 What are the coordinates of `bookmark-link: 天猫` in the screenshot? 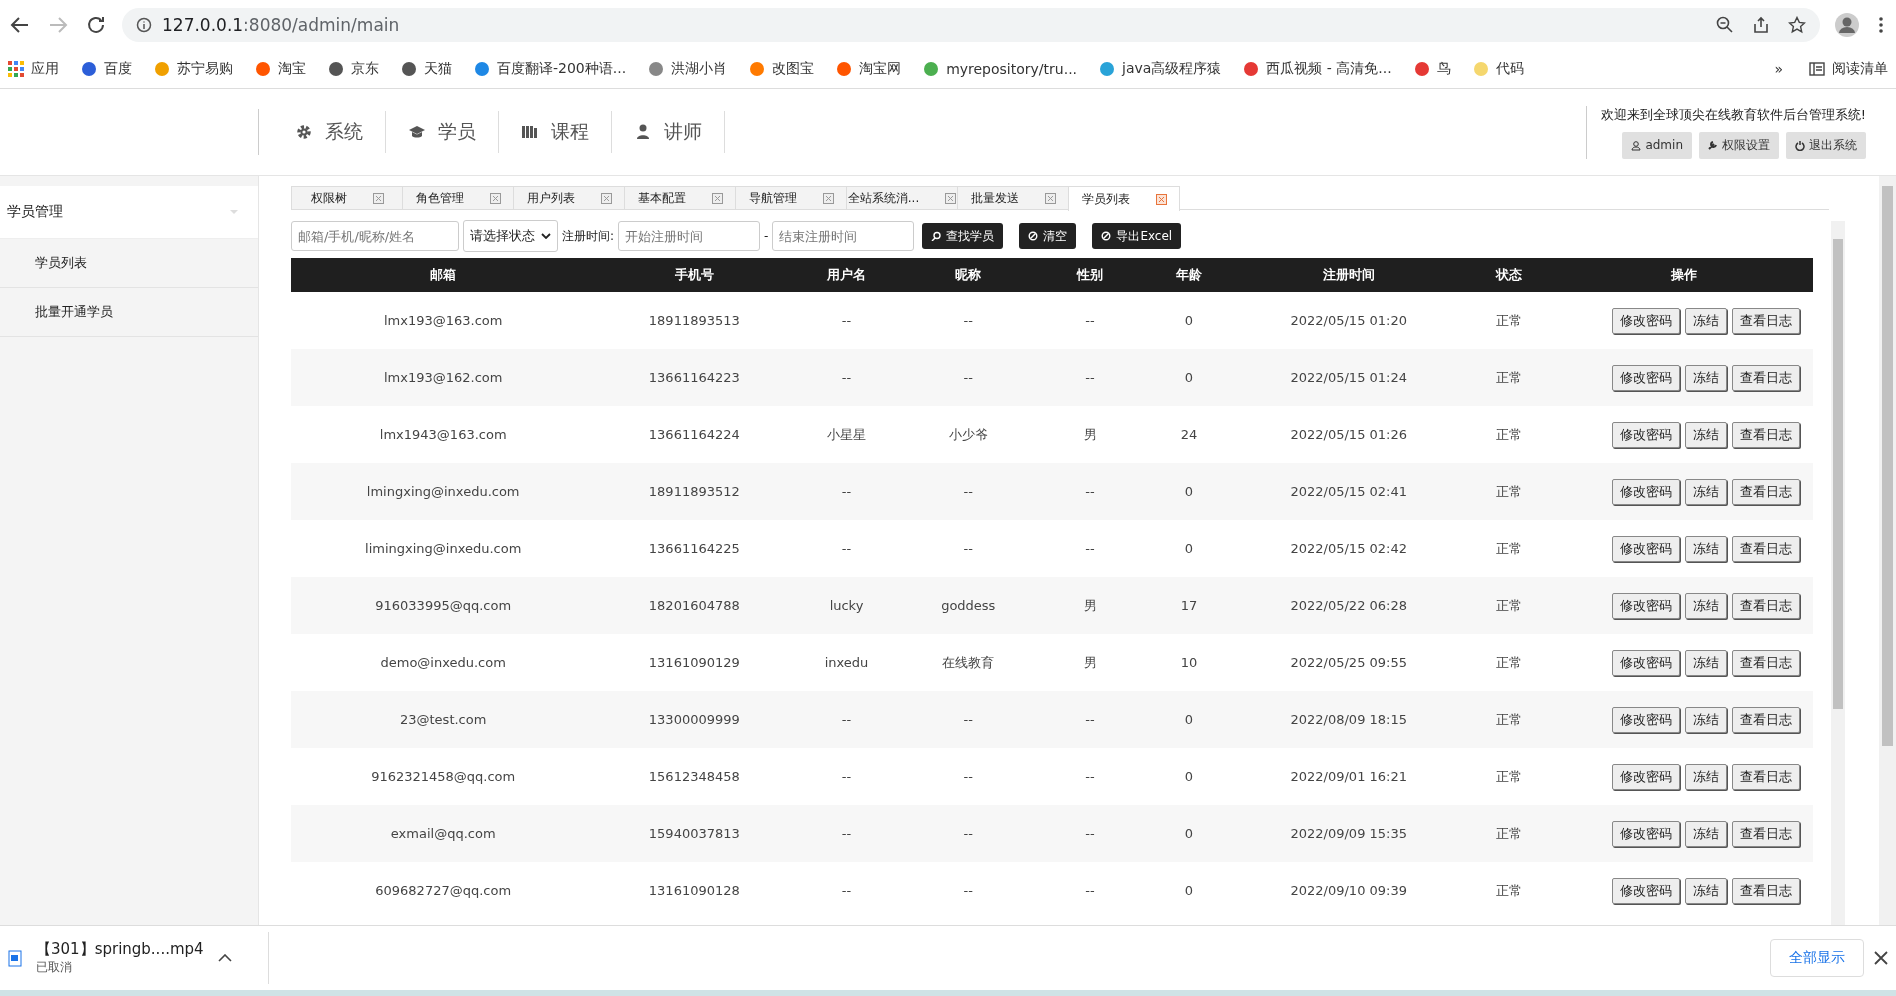 It's located at (426, 69).